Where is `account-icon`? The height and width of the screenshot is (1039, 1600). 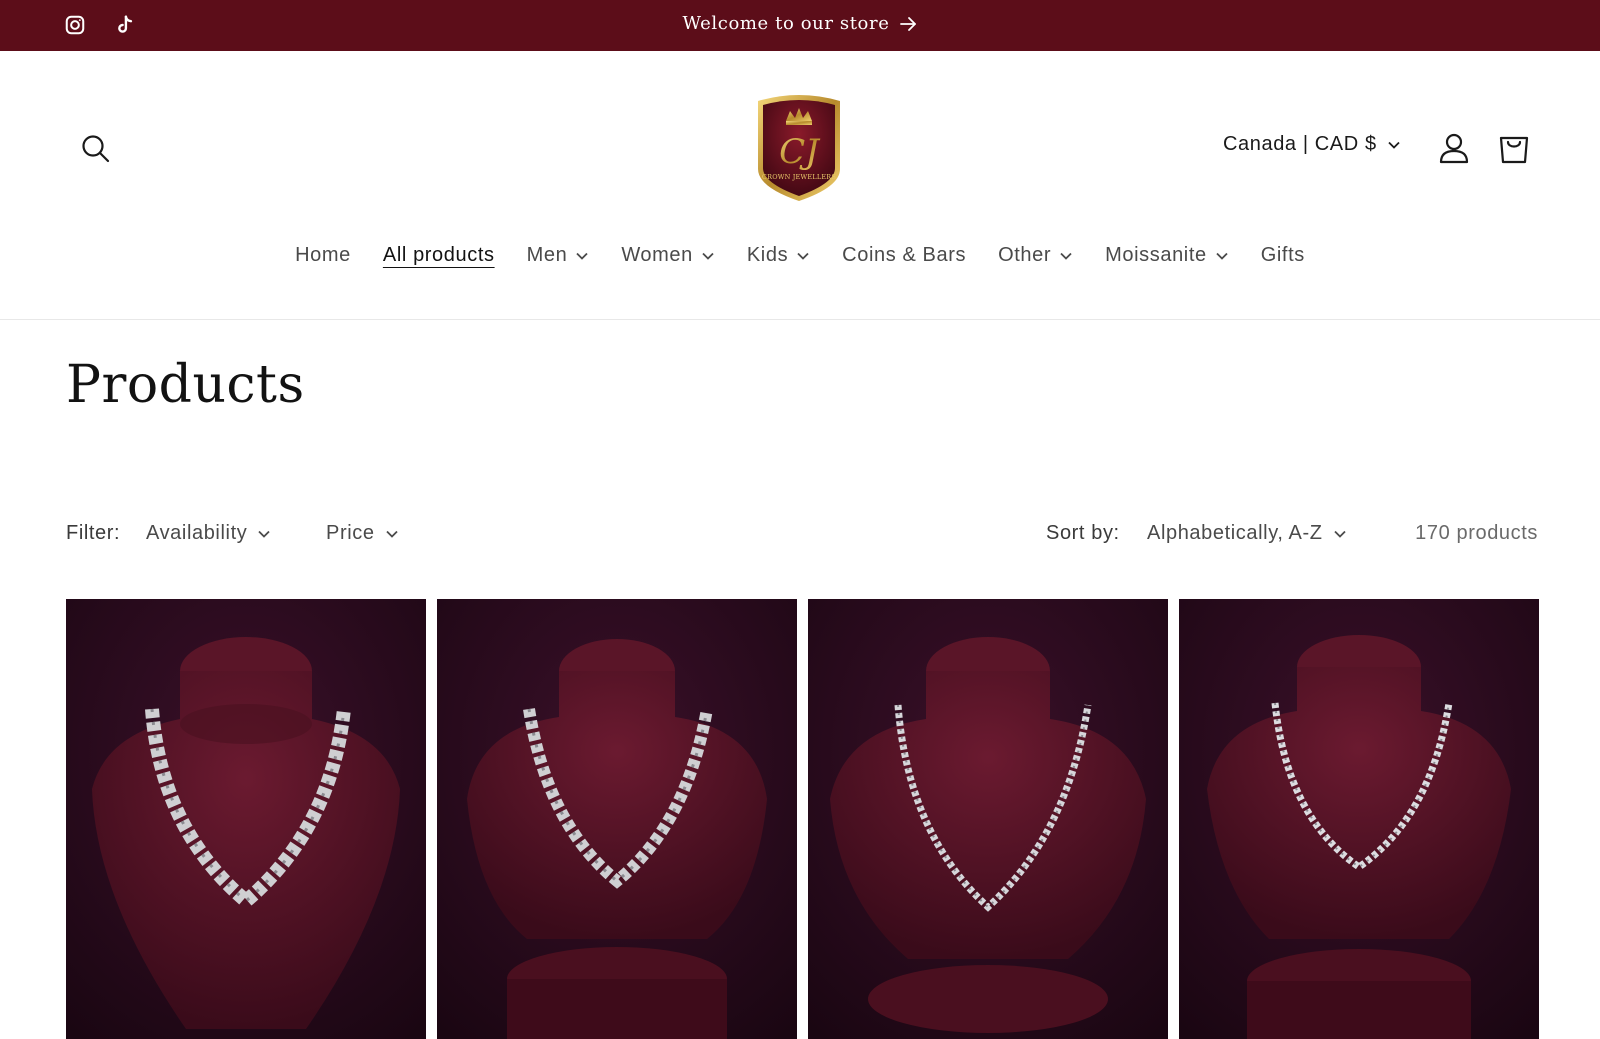 account-icon is located at coordinates (1454, 148).